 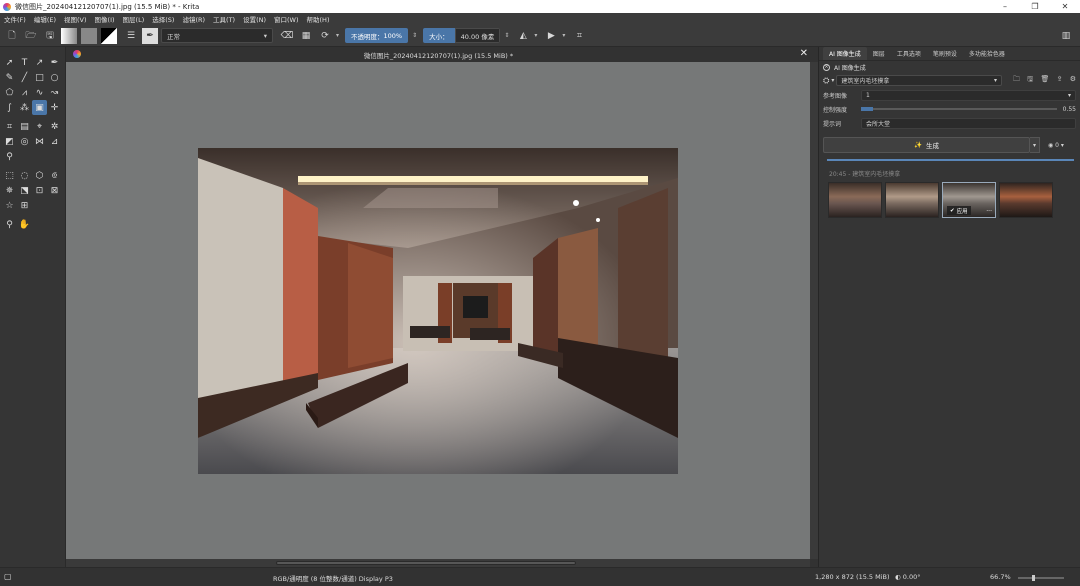 I want to click on menu-select: 选择(S), so click(x=163, y=19).